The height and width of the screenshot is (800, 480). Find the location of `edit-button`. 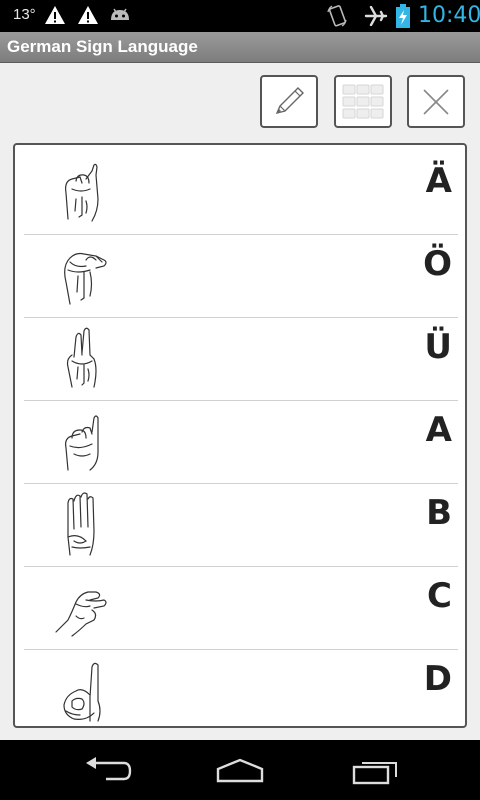

edit-button is located at coordinates (289, 101).